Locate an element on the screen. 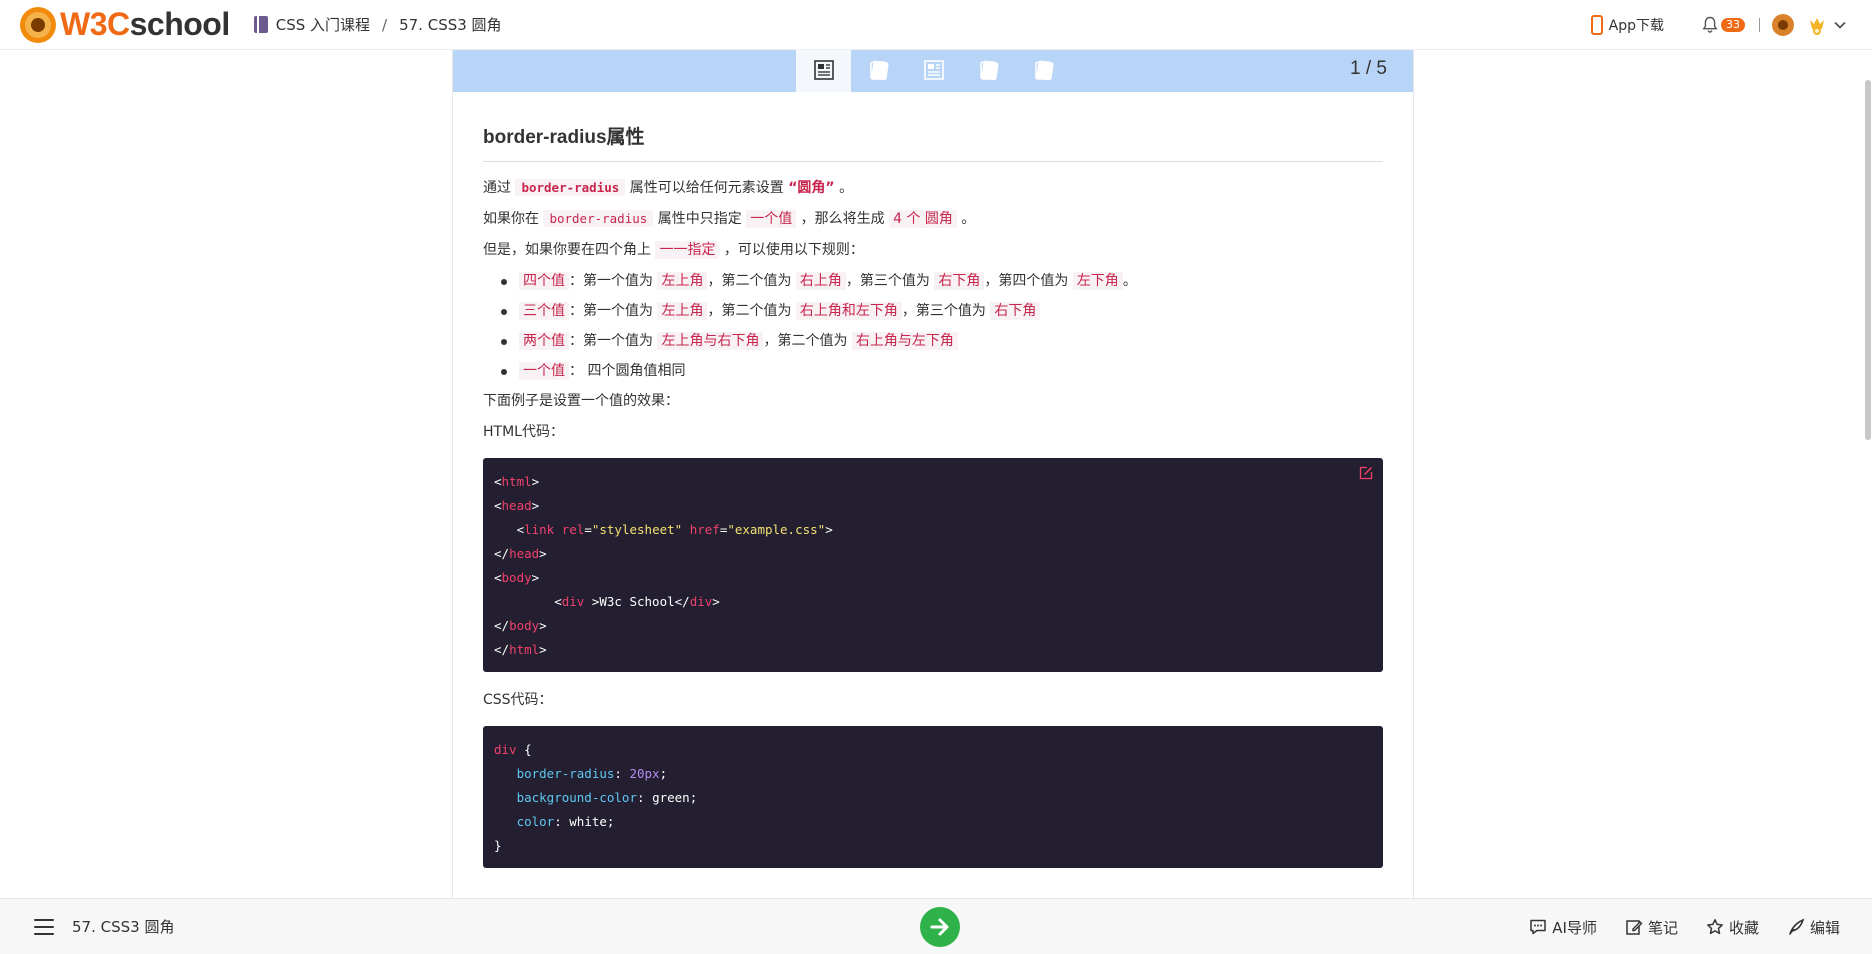 The width and height of the screenshot is (1872, 954). avatar is located at coordinates (1783, 25).